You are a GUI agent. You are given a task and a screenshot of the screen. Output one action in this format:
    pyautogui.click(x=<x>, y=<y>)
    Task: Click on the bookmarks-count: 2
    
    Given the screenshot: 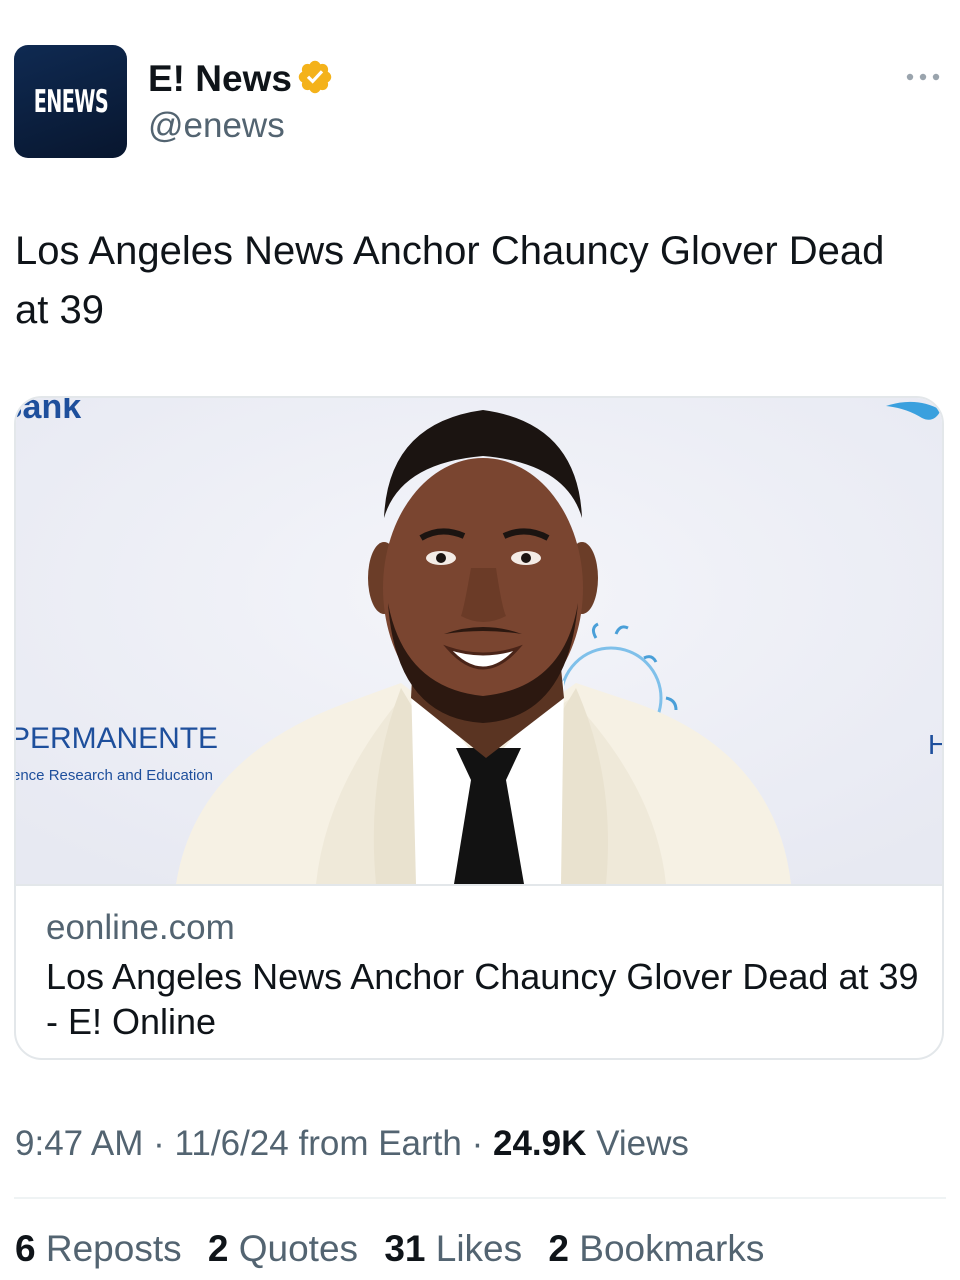 What is the action you would take?
    pyautogui.click(x=558, y=1248)
    